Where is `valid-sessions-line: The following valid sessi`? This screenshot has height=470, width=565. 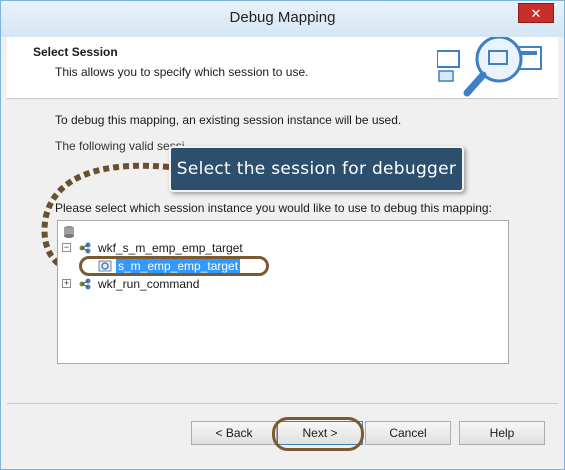 valid-sessions-line: The following valid sessi is located at coordinates (120, 146).